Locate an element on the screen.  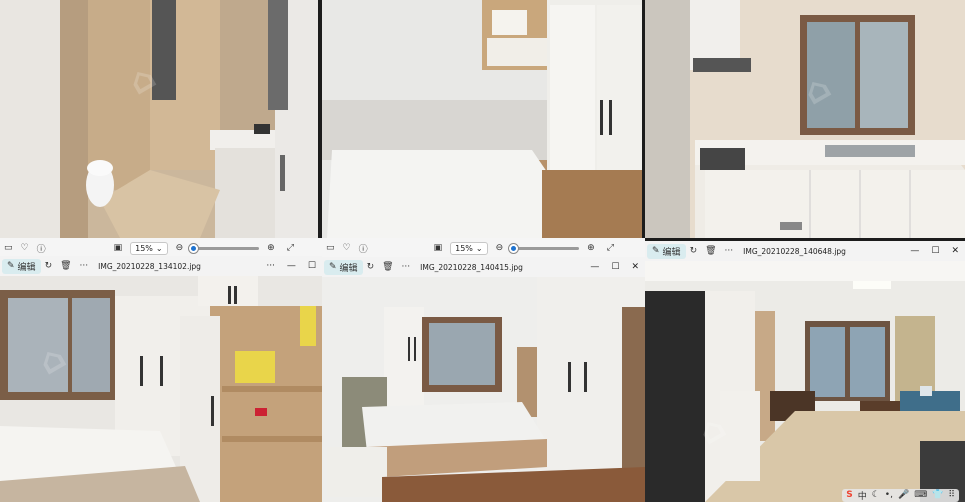
viewer-toolbar-top-left: ▭ ♡ ⓘ ▣ 15% ⌄ ⊖ ⊕ ⤢ is located at coordinates (161, 248).